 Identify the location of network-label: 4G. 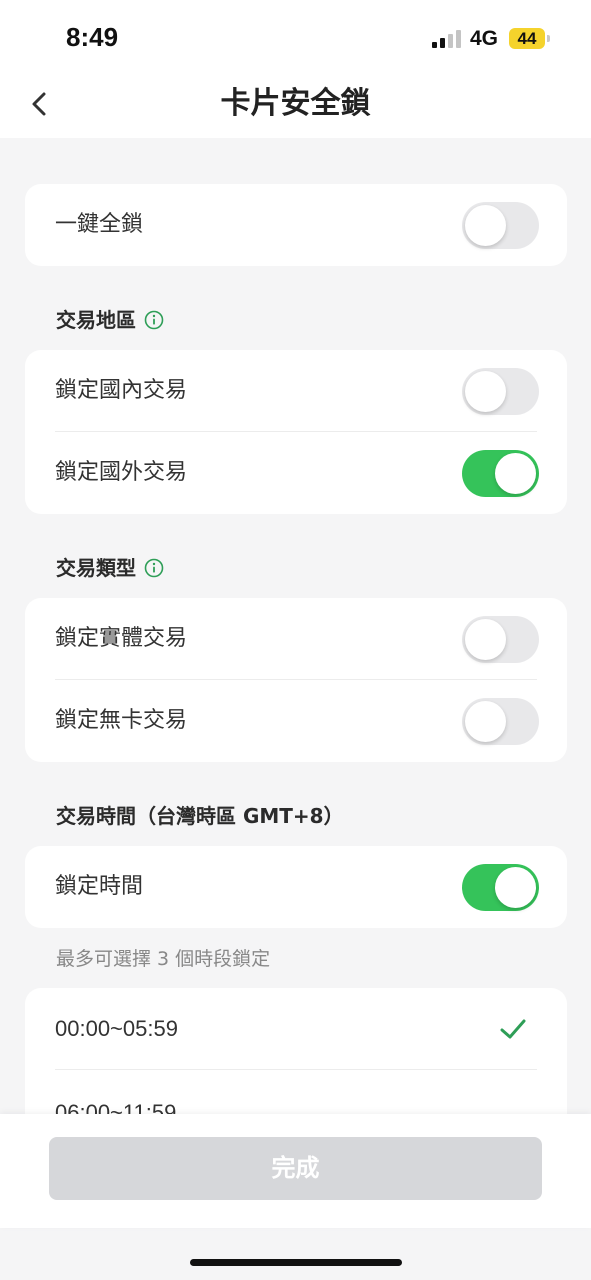
(484, 38).